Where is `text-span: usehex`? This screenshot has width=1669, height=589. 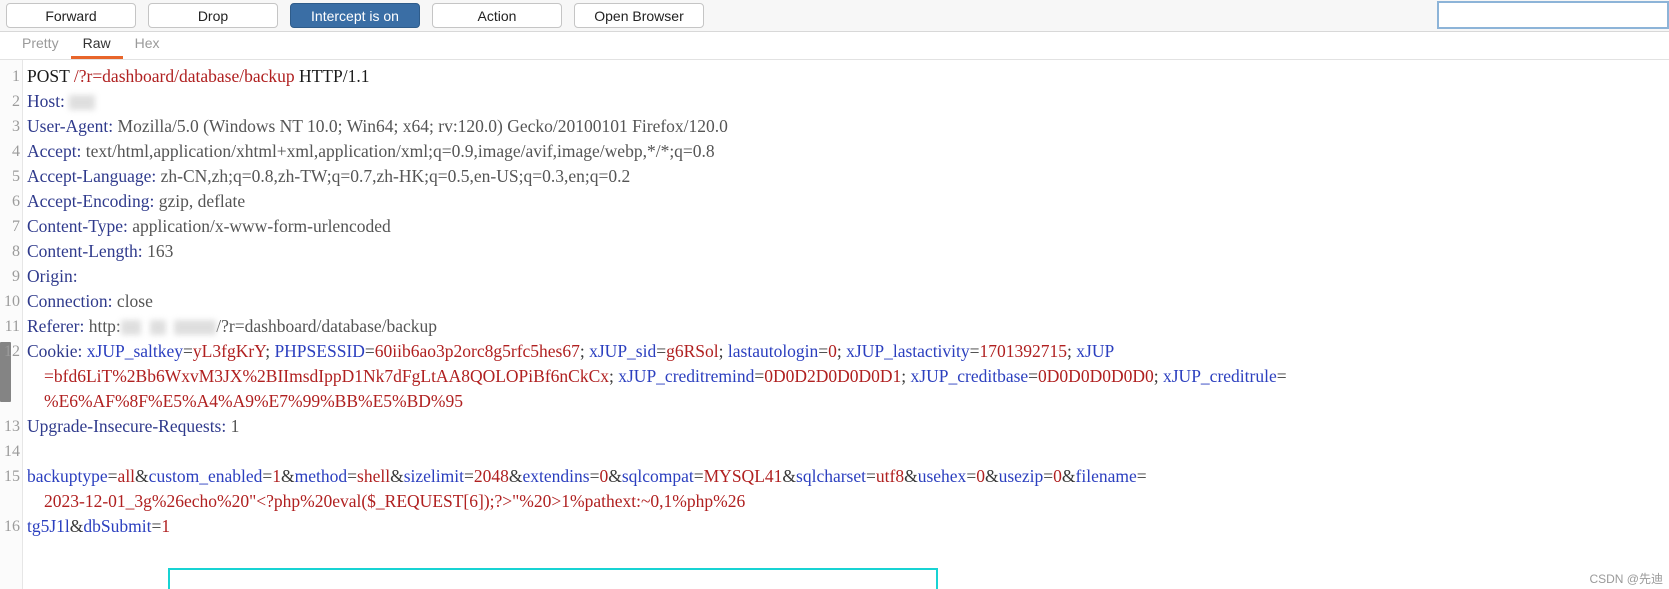
text-span: usehex is located at coordinates (942, 476).